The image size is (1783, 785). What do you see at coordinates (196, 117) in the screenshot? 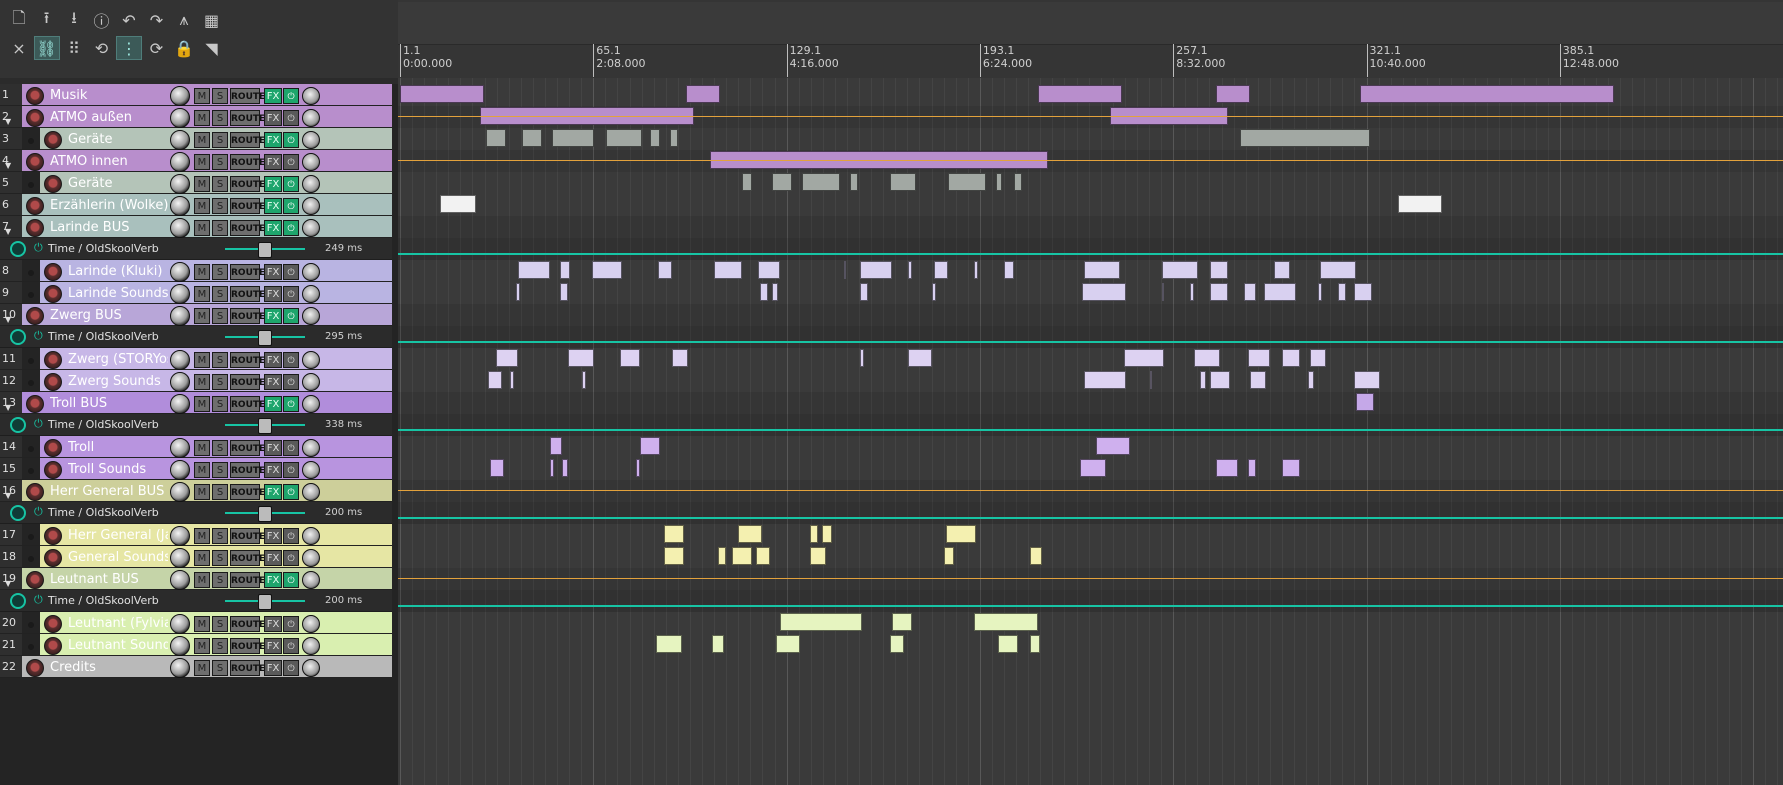
I see `track-row: 2 ▼ ATMO außen M S ROUTE FX ⏻` at bounding box center [196, 117].